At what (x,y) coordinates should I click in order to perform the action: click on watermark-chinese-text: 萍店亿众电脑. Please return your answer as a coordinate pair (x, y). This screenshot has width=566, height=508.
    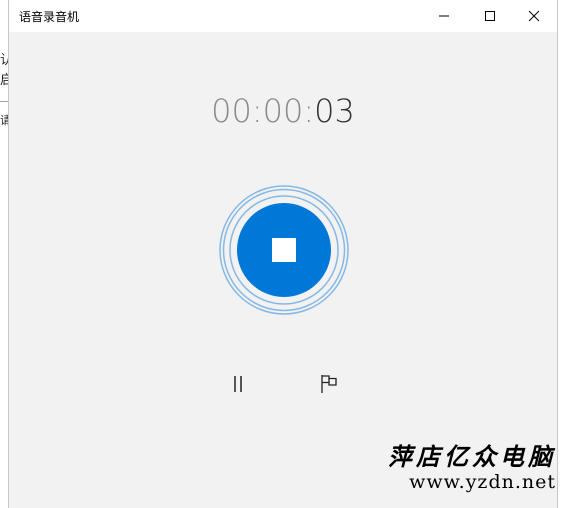
    Looking at the image, I should click on (472, 456).